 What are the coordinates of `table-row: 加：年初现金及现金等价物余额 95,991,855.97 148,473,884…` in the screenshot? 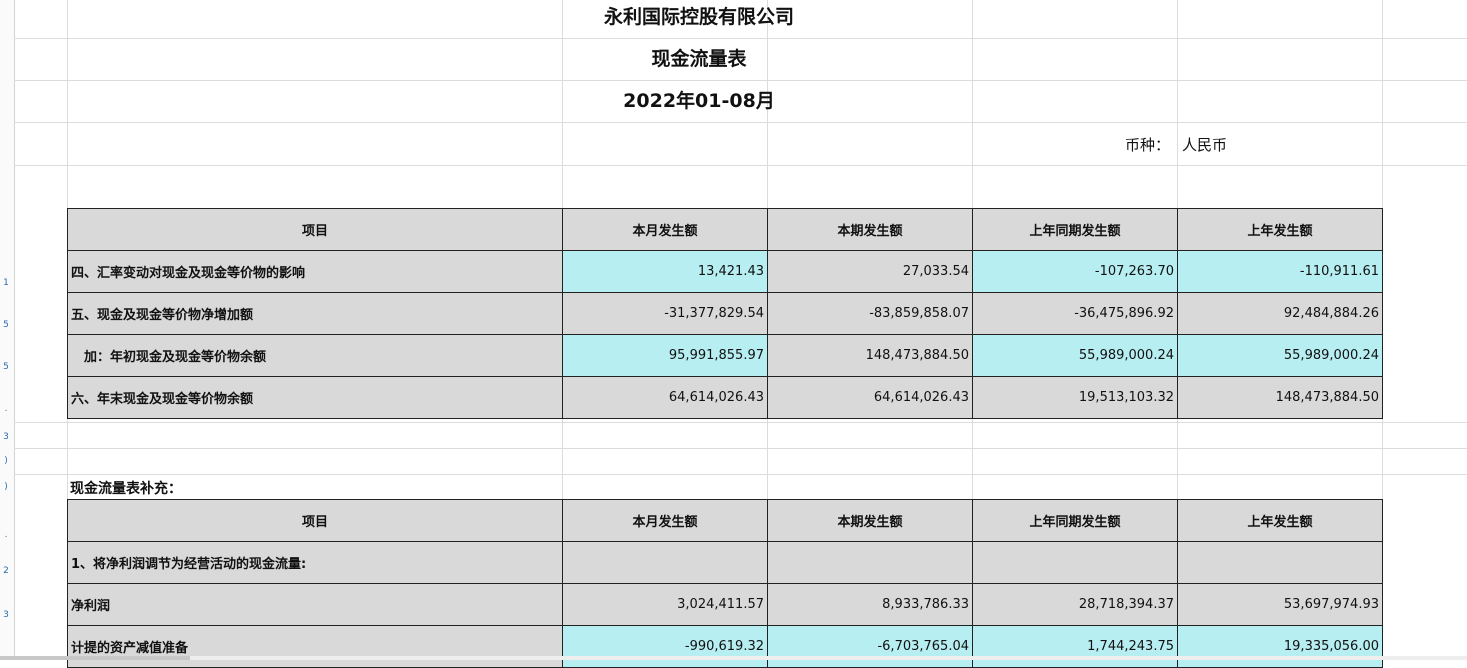 It's located at (725, 355).